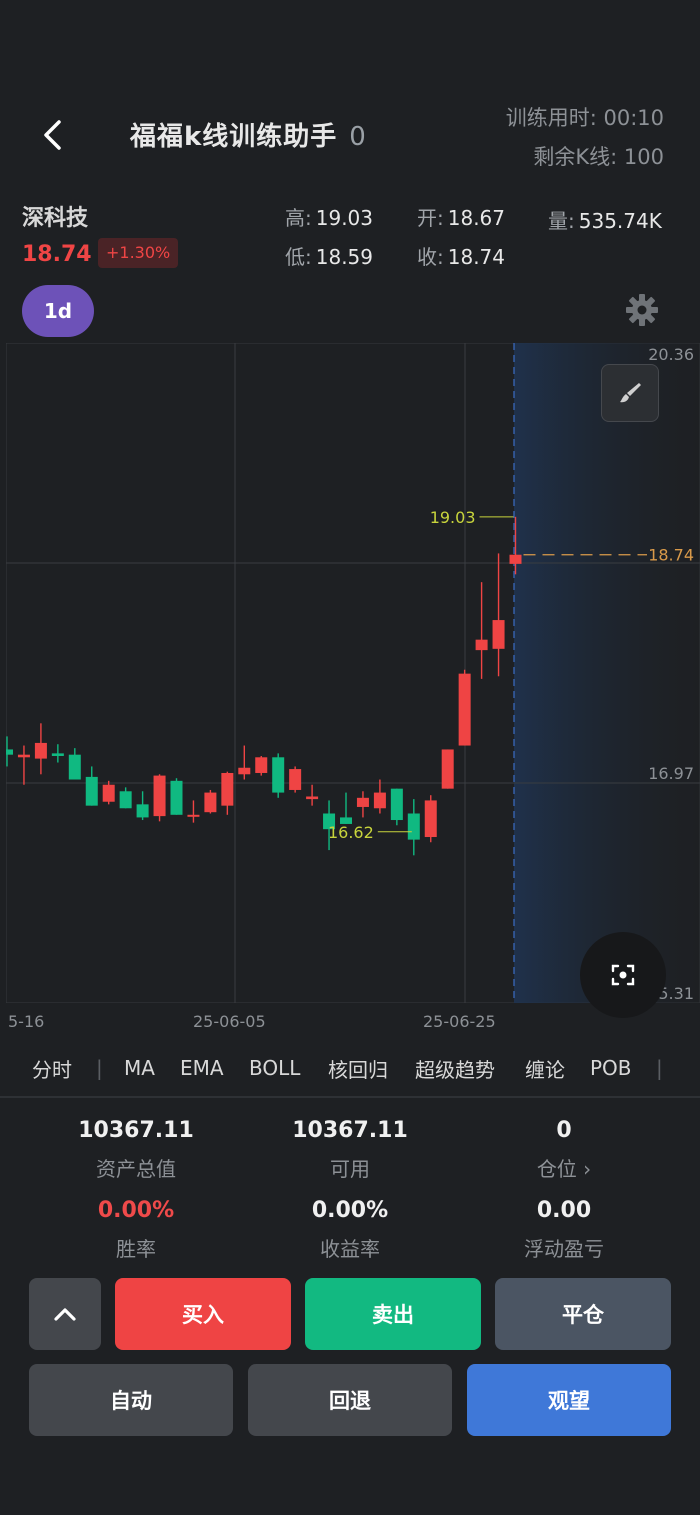 The width and height of the screenshot is (700, 1515). I want to click on floating-pnl-value: 0.00, so click(564, 1210).